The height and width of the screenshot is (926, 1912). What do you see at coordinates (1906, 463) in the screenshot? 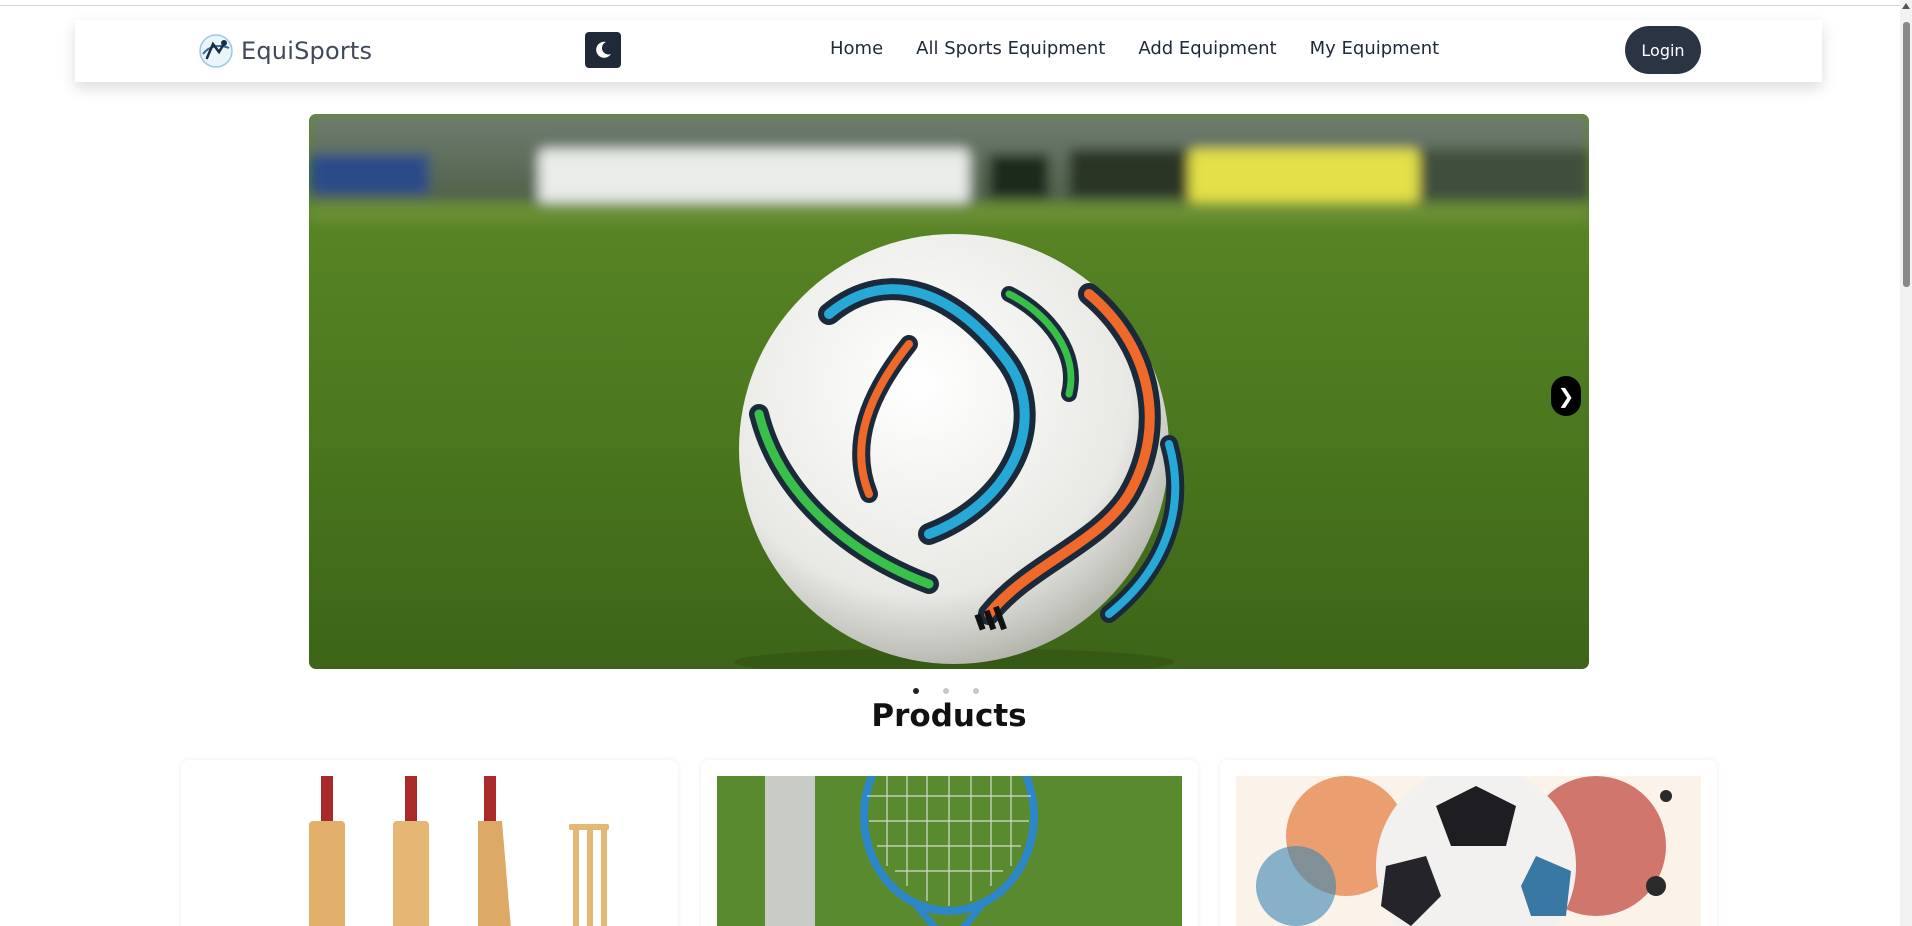
I see `page-scrollbar` at bounding box center [1906, 463].